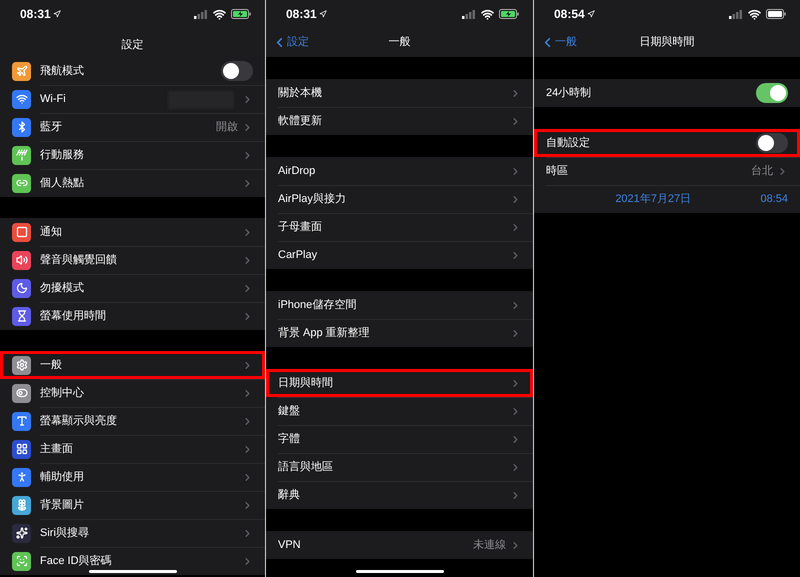 The width and height of the screenshot is (800, 577). I want to click on settings-row: 聲音與觸覺回饋, so click(132, 260).